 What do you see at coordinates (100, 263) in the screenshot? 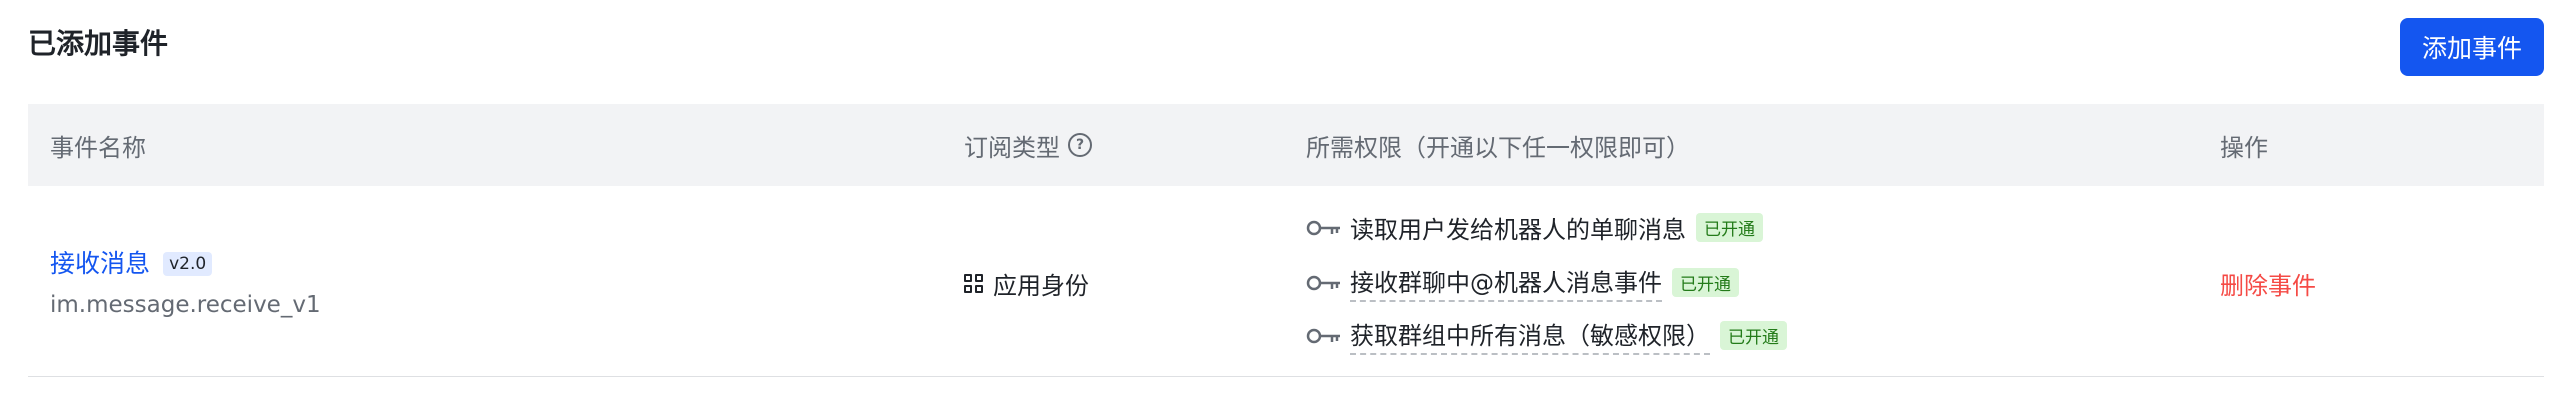
I see `event-name-link: 接收消息` at bounding box center [100, 263].